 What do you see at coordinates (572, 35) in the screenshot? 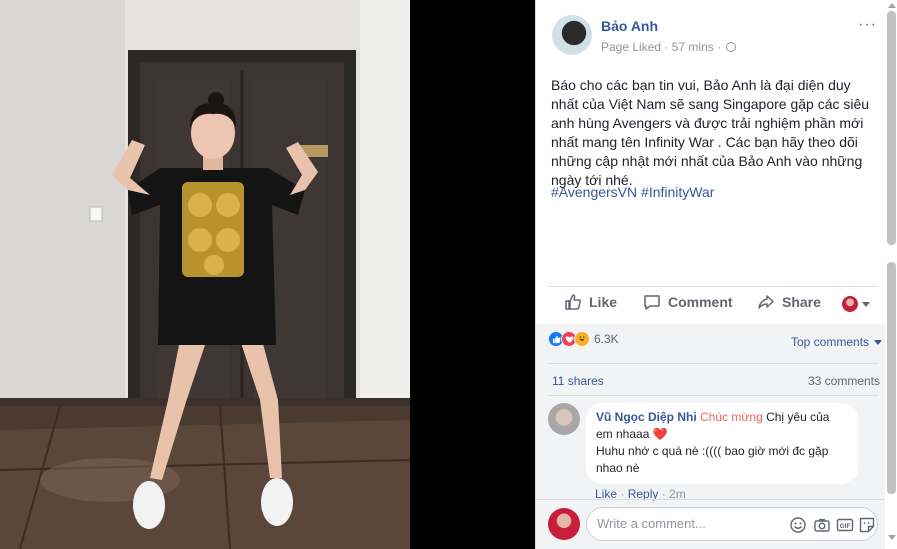
I see `page-avatar` at bounding box center [572, 35].